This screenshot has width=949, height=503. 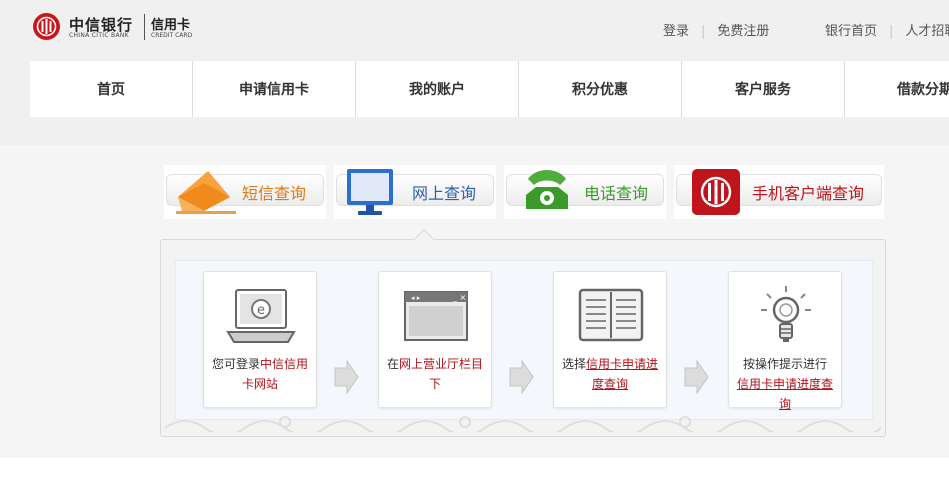 I want to click on lightbulb-icon, so click(x=786, y=317).